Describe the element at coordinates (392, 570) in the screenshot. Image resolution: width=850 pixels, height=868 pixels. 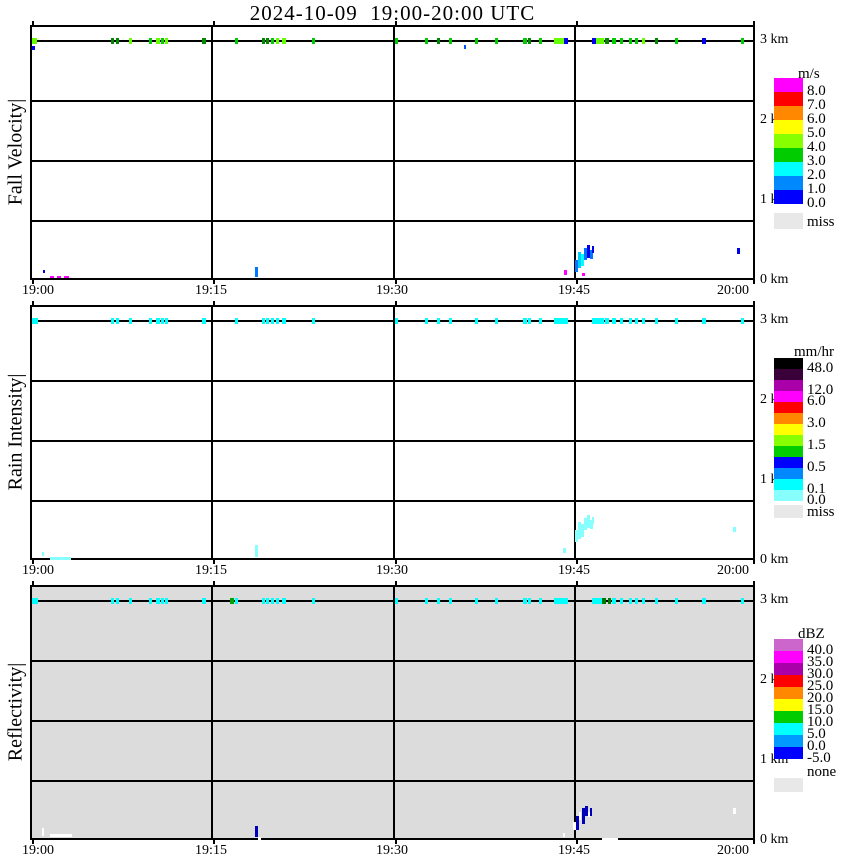
I see `x-tick-label: 19:30` at that location.